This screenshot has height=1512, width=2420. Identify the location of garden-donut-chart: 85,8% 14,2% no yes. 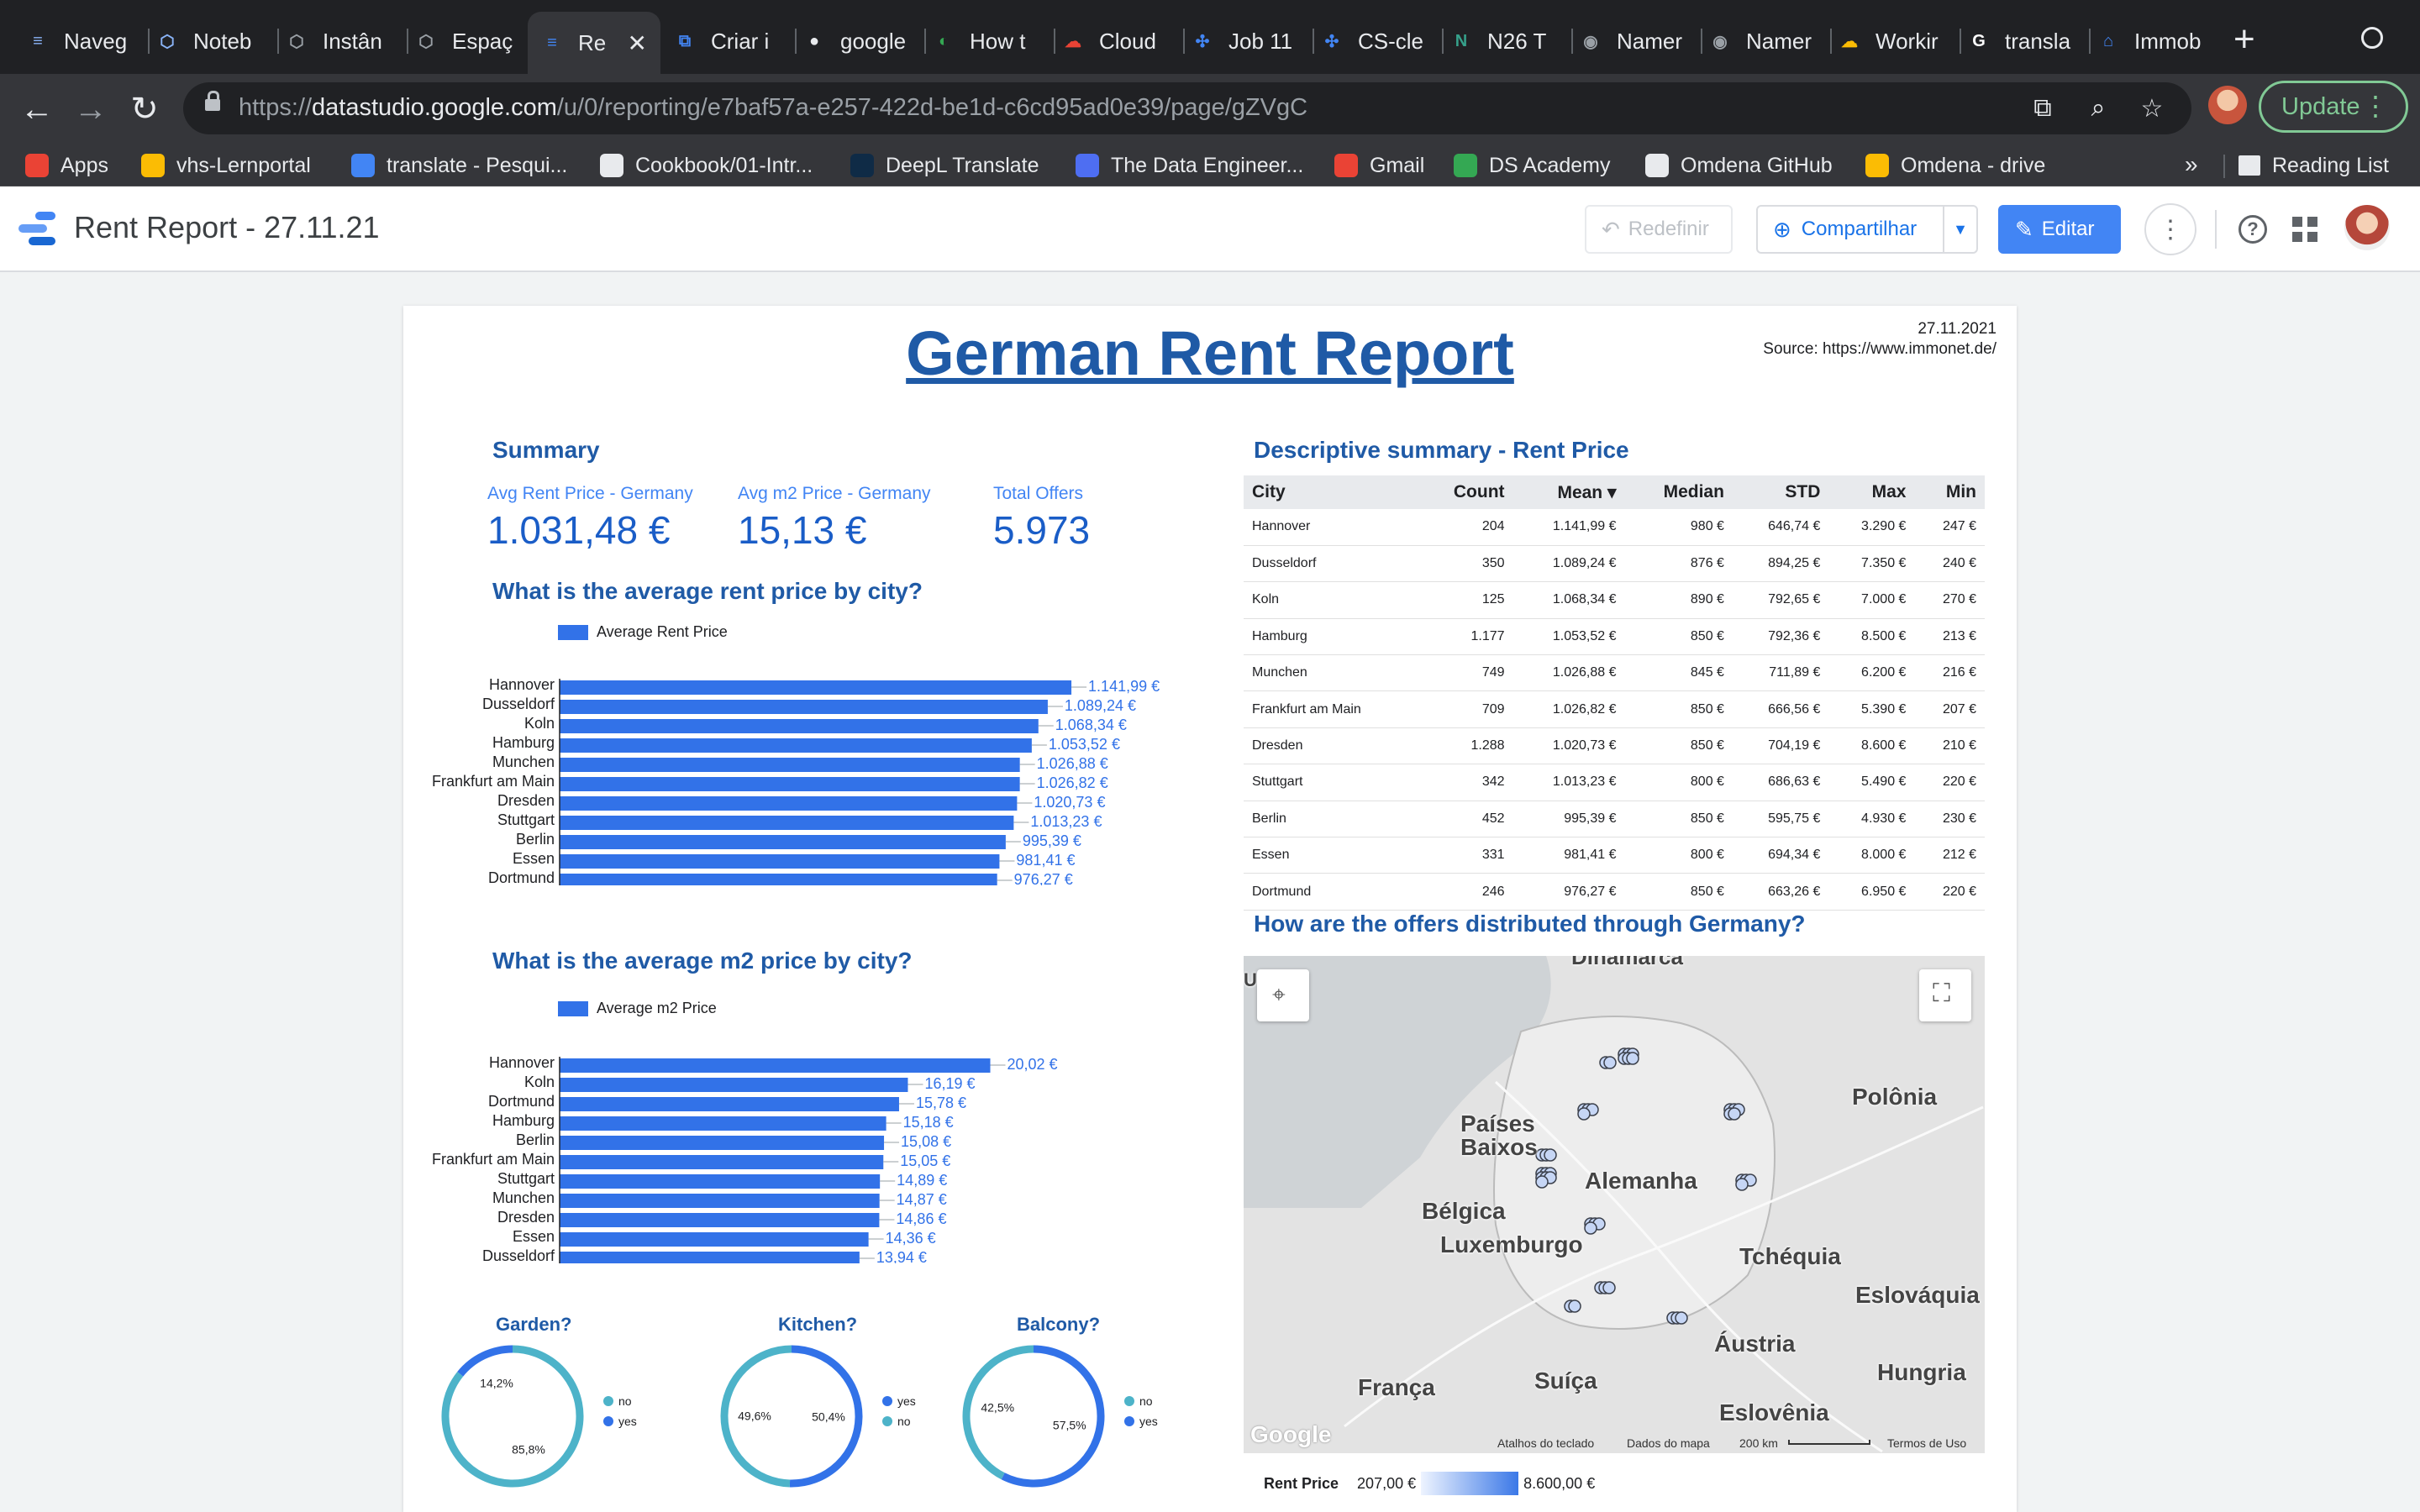
(554, 1425).